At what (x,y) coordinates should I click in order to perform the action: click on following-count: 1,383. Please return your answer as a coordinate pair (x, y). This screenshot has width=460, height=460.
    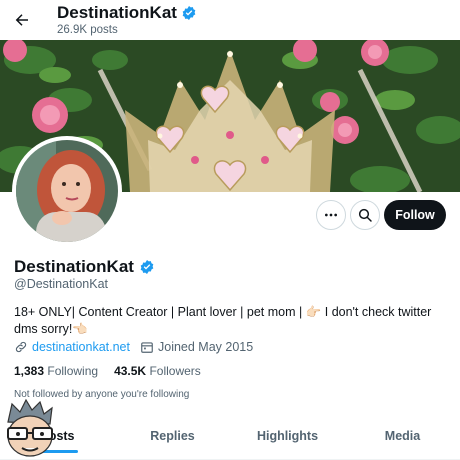
    Looking at the image, I should click on (29, 371).